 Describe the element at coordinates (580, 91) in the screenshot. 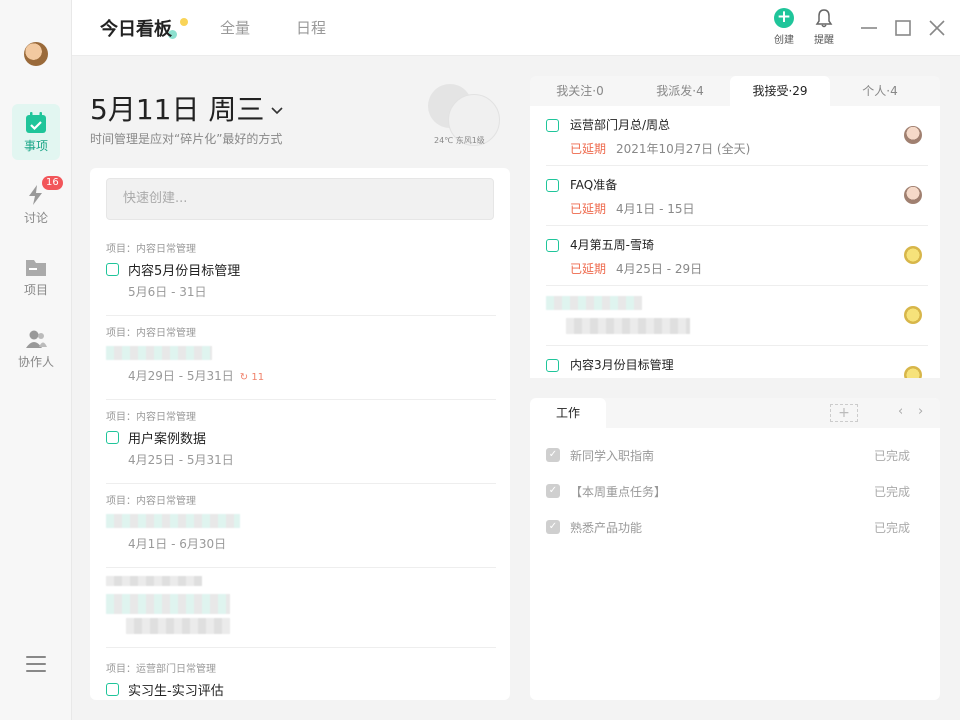

I see `tab-following: 我关注·0` at that location.